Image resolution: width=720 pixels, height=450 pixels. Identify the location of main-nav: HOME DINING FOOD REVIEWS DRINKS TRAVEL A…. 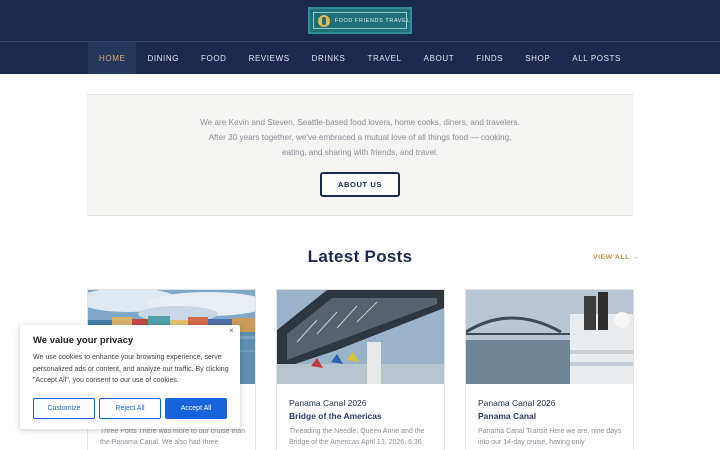
(360, 58).